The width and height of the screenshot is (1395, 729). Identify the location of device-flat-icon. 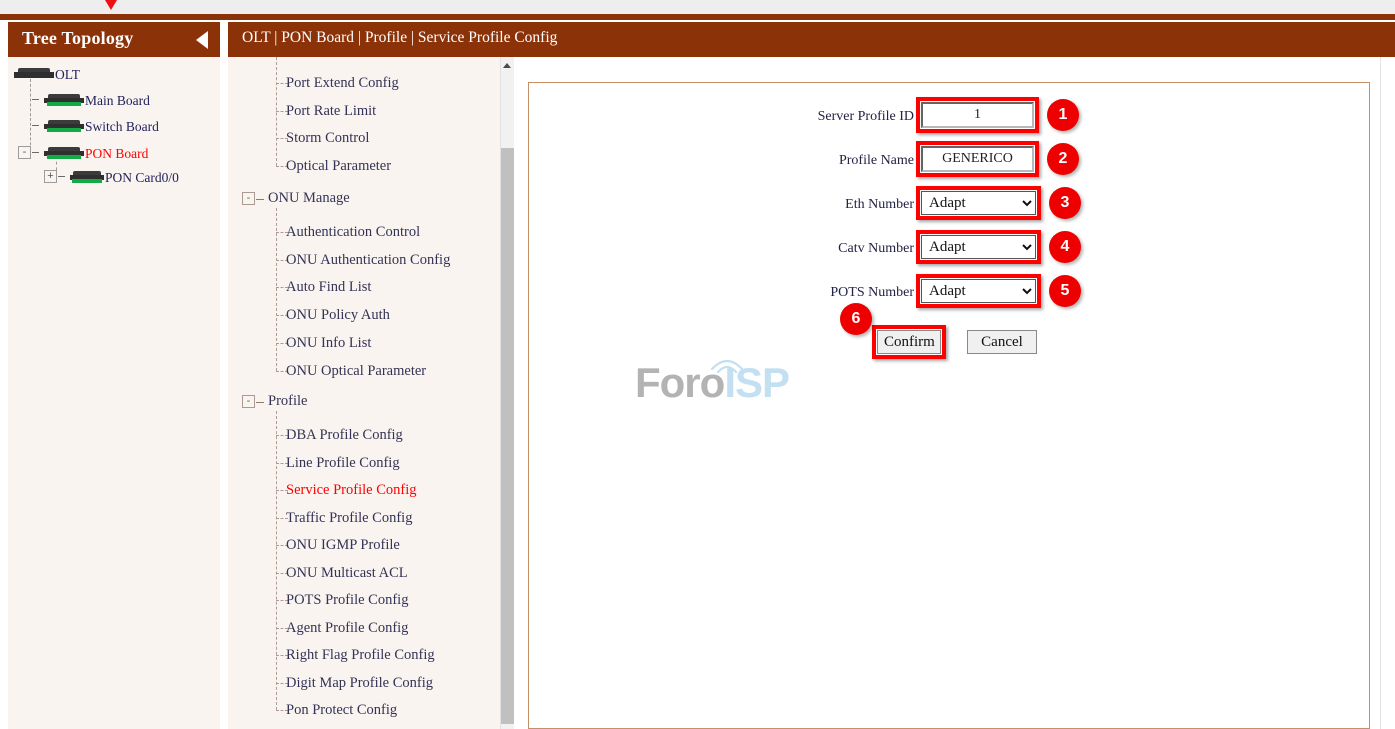
(34, 74).